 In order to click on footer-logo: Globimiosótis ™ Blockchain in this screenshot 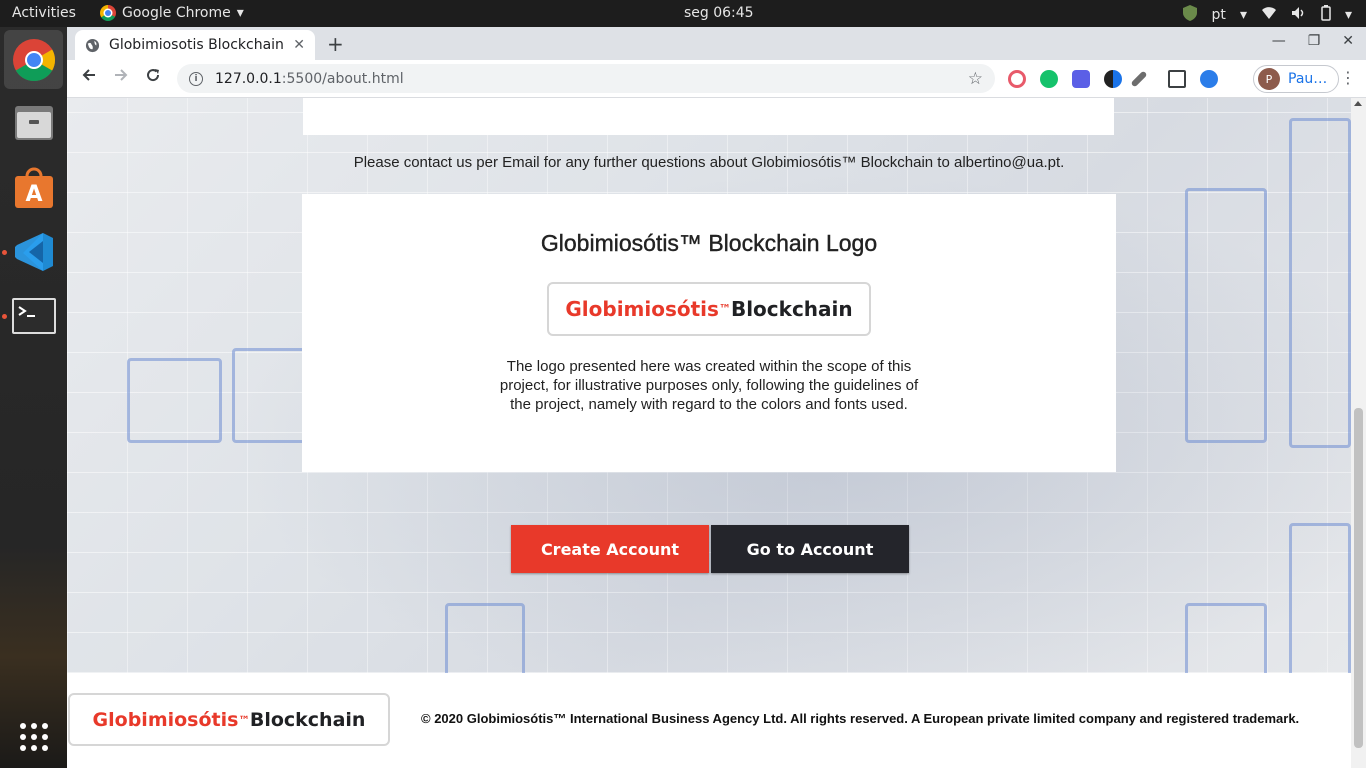, I will do `click(229, 719)`.